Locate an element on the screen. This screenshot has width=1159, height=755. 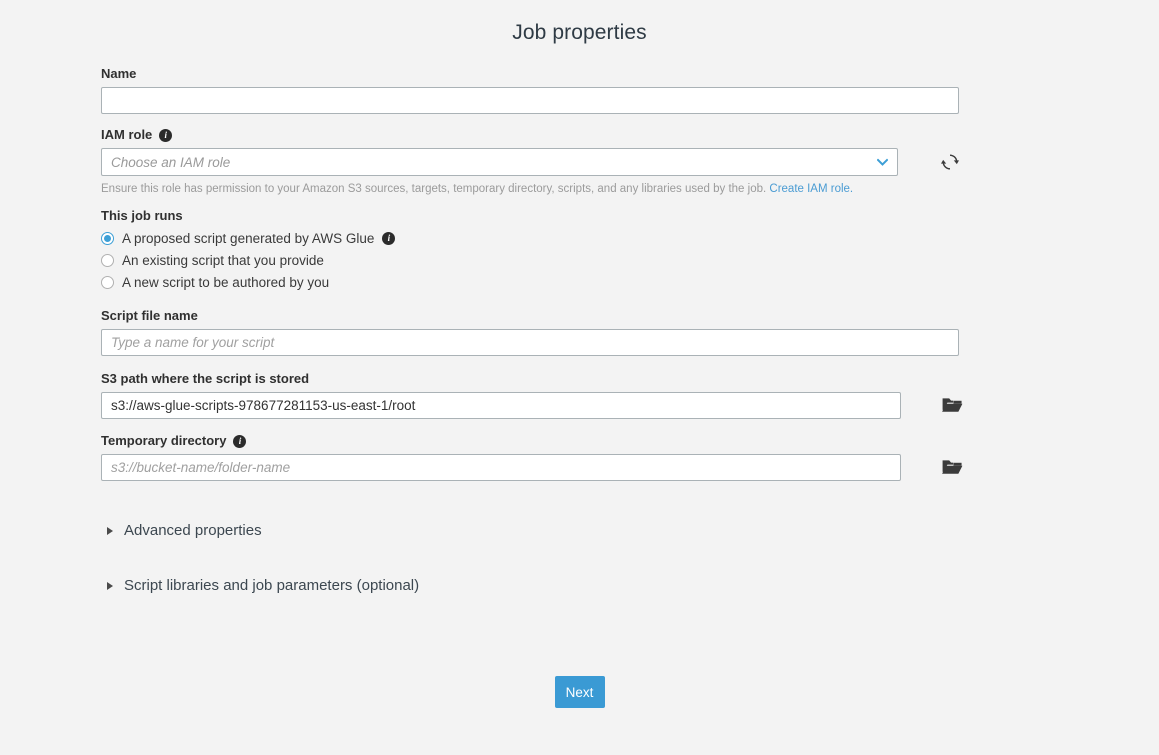
field-script-file-name: Script file name is located at coordinates (541, 332).